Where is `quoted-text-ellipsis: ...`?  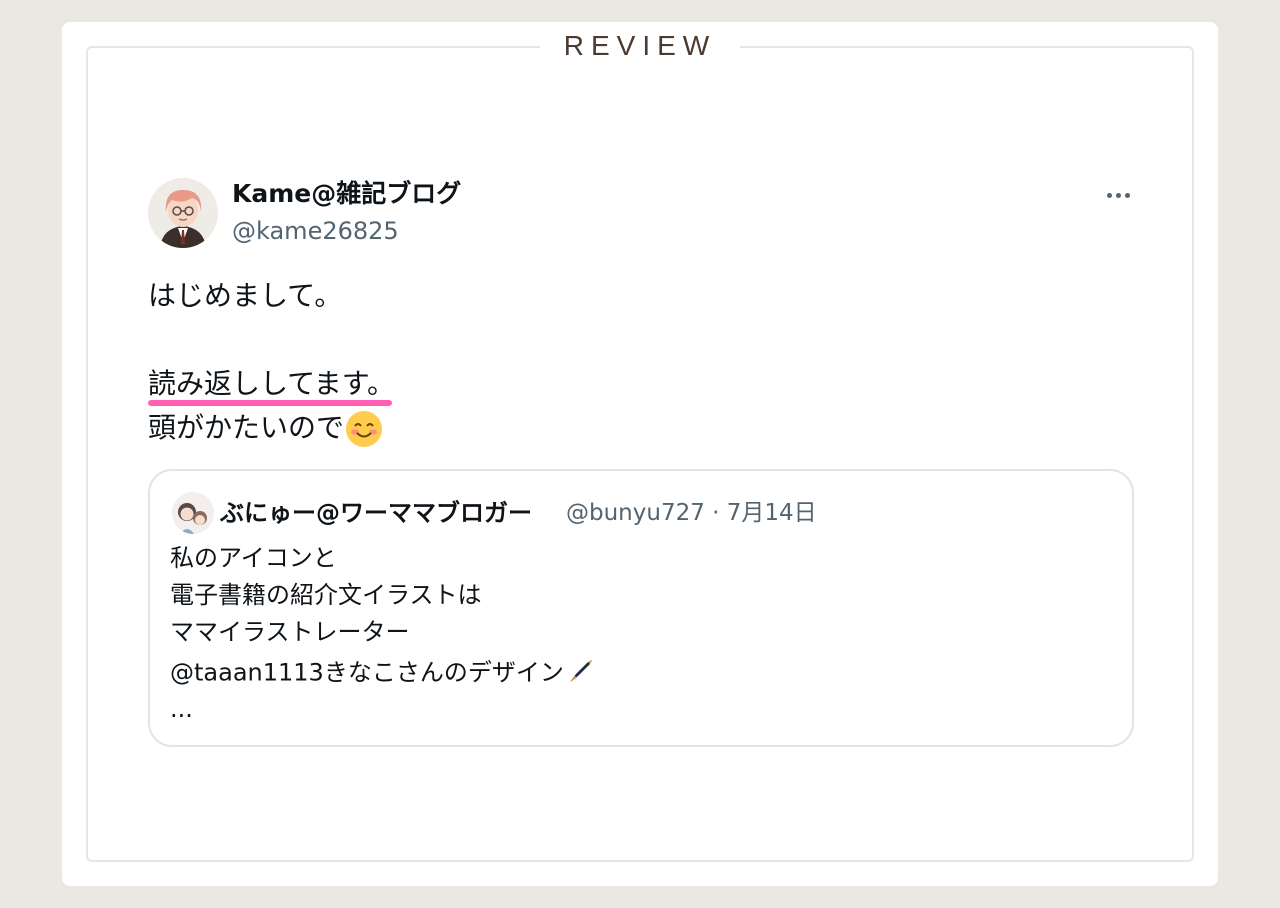
quoted-text-ellipsis: ... is located at coordinates (181, 709).